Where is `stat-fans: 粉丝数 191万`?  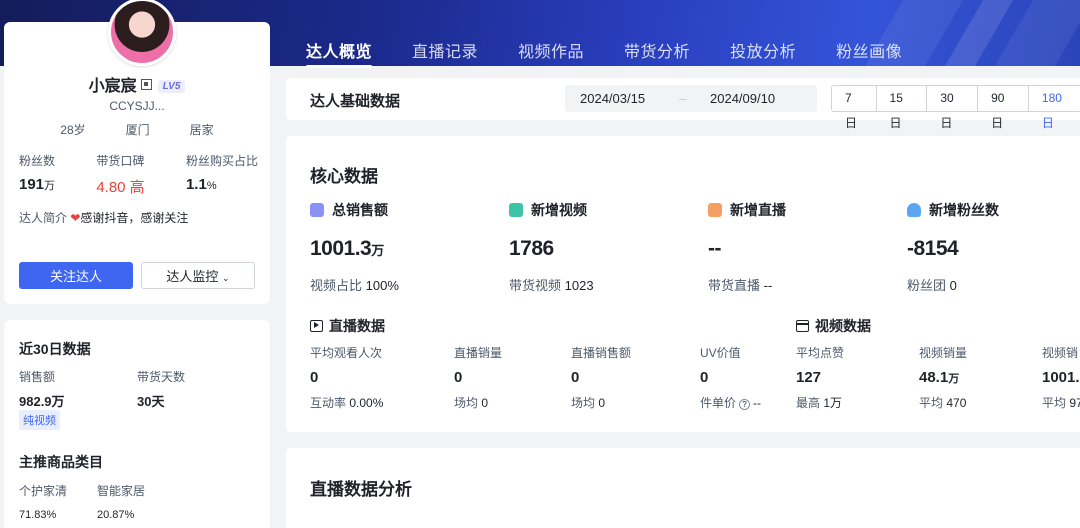 stat-fans: 粉丝数 191万 is located at coordinates (37, 174).